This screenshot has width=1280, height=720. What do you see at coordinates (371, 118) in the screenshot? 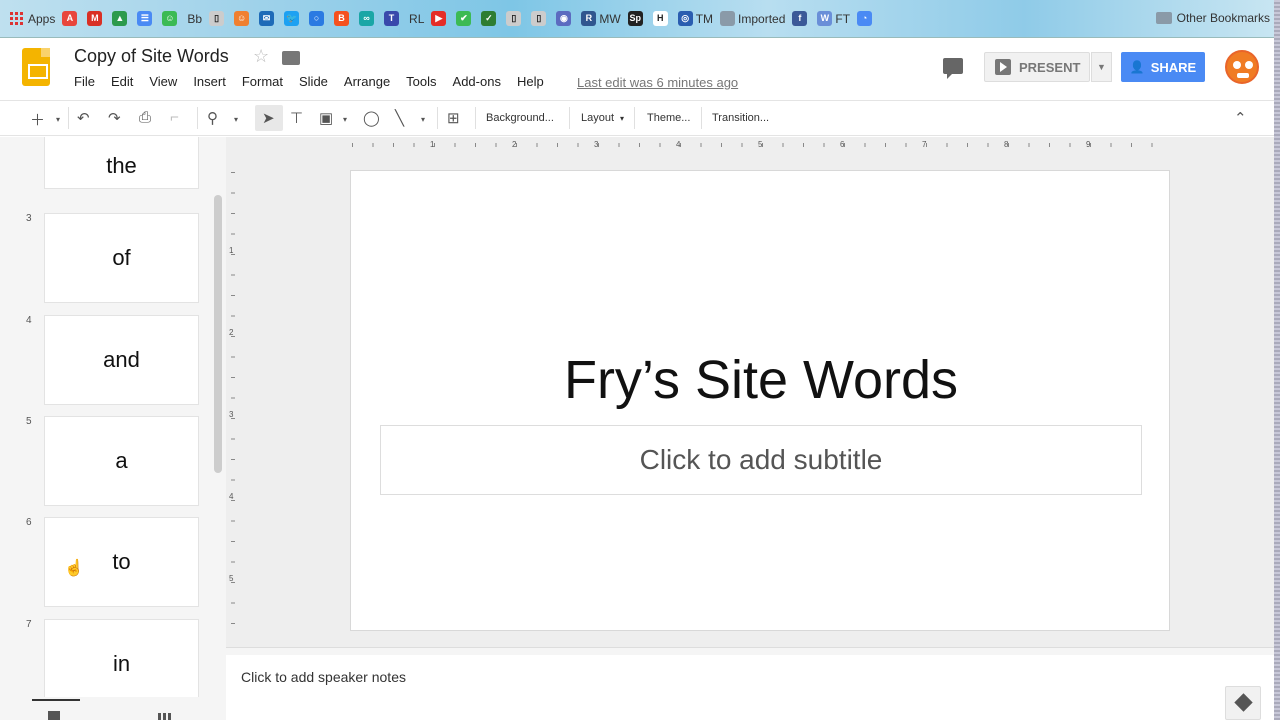
I see `shape-icon: ◯` at bounding box center [371, 118].